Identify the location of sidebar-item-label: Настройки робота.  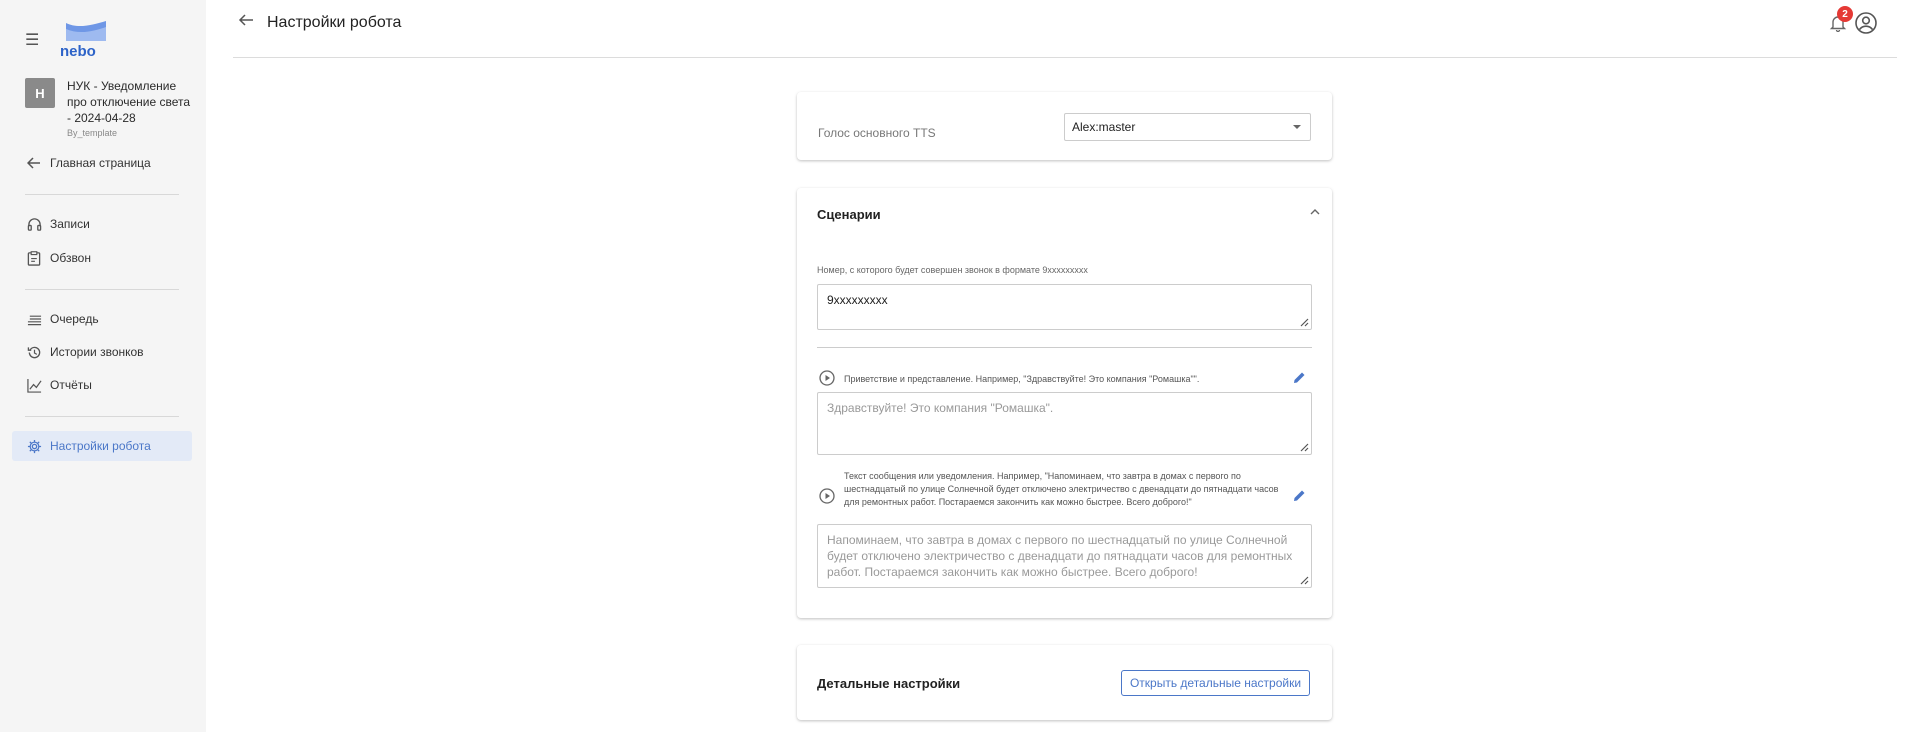
(100, 446).